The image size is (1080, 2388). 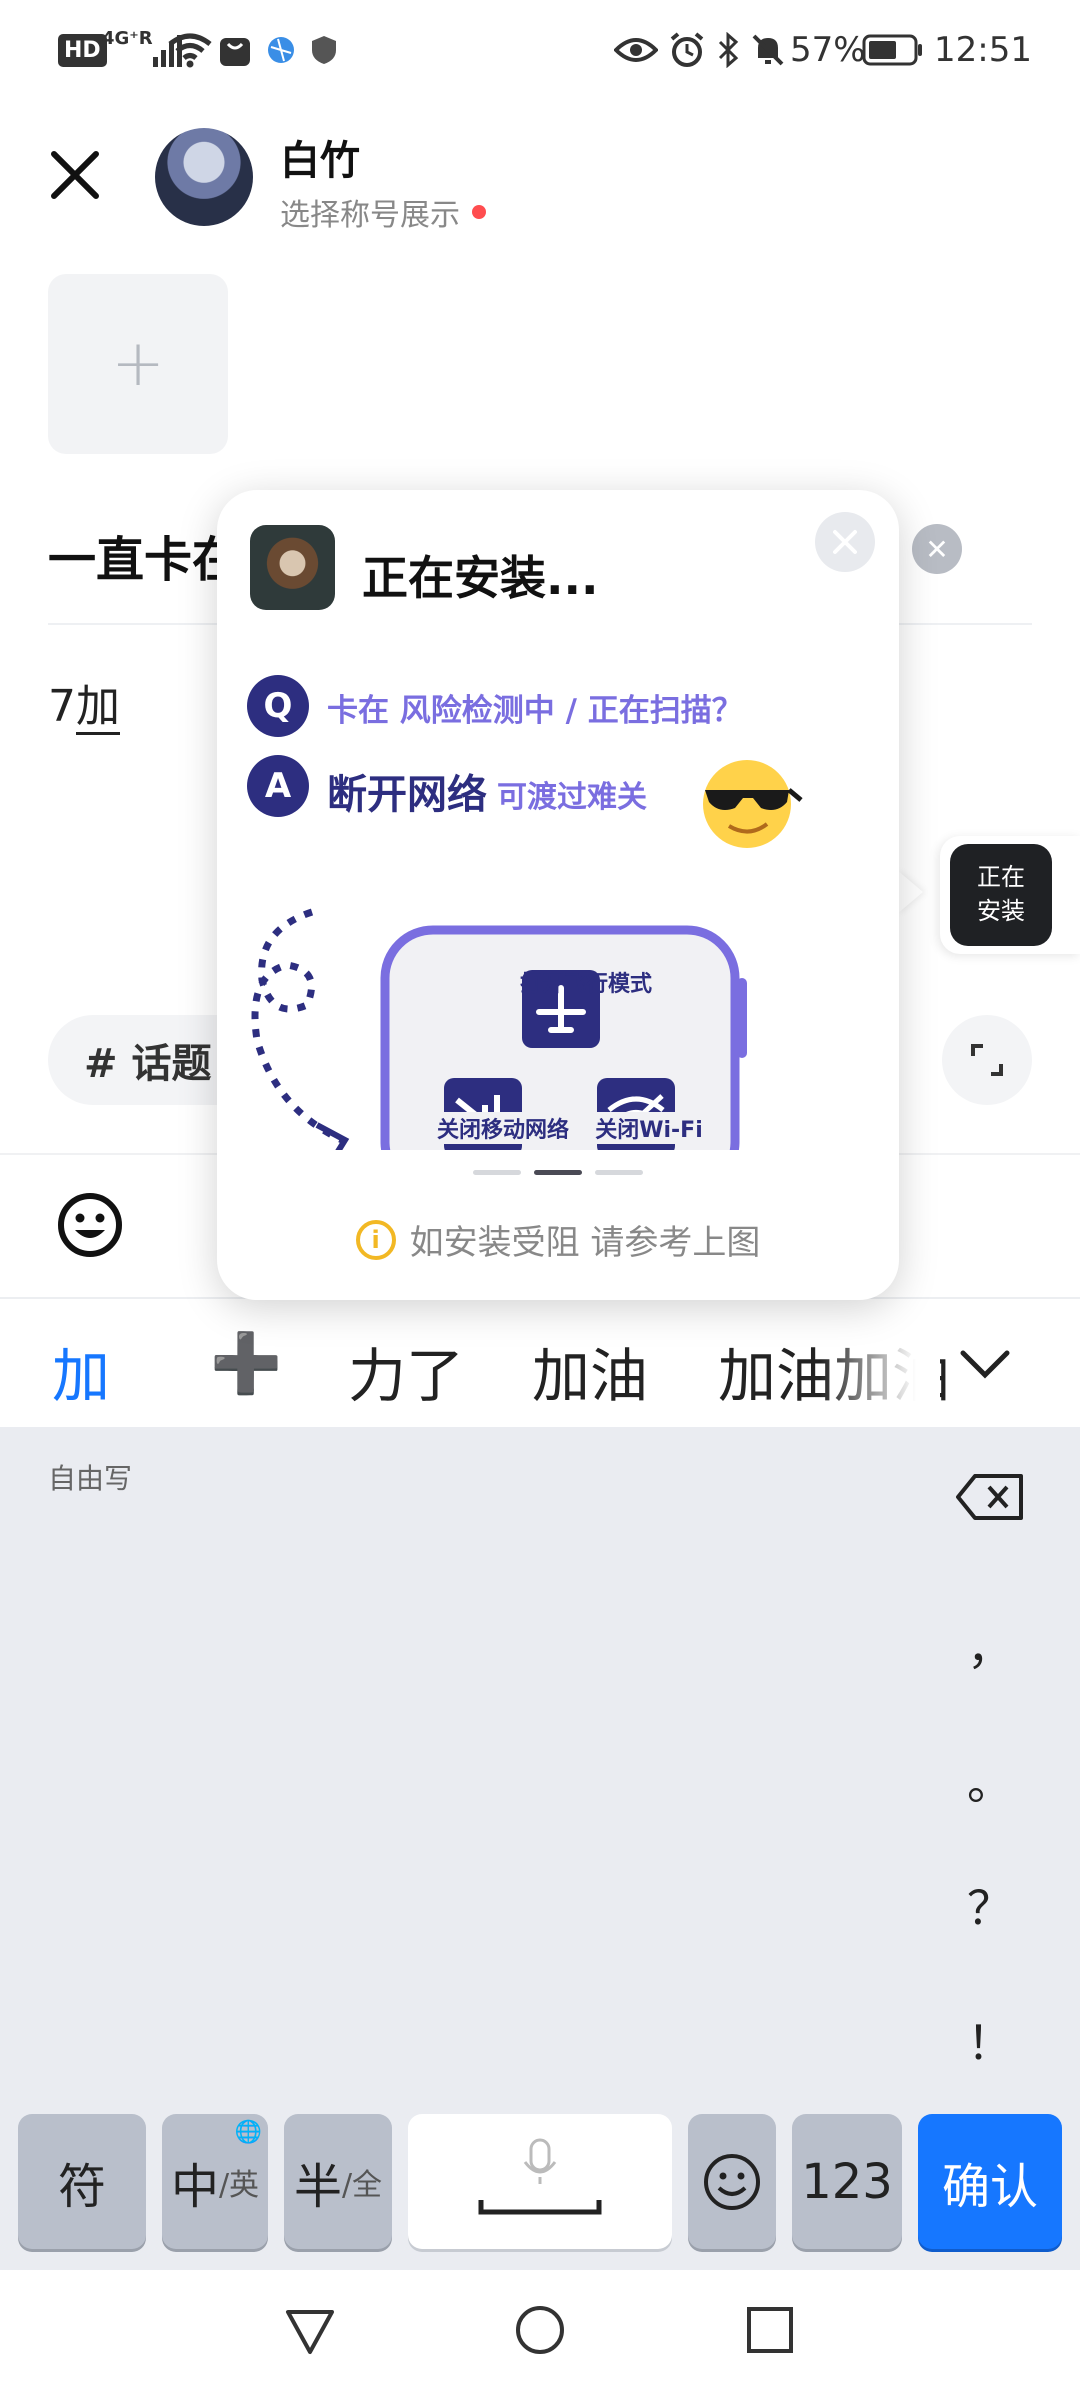 I want to click on alarm-icon, so click(x=687, y=50).